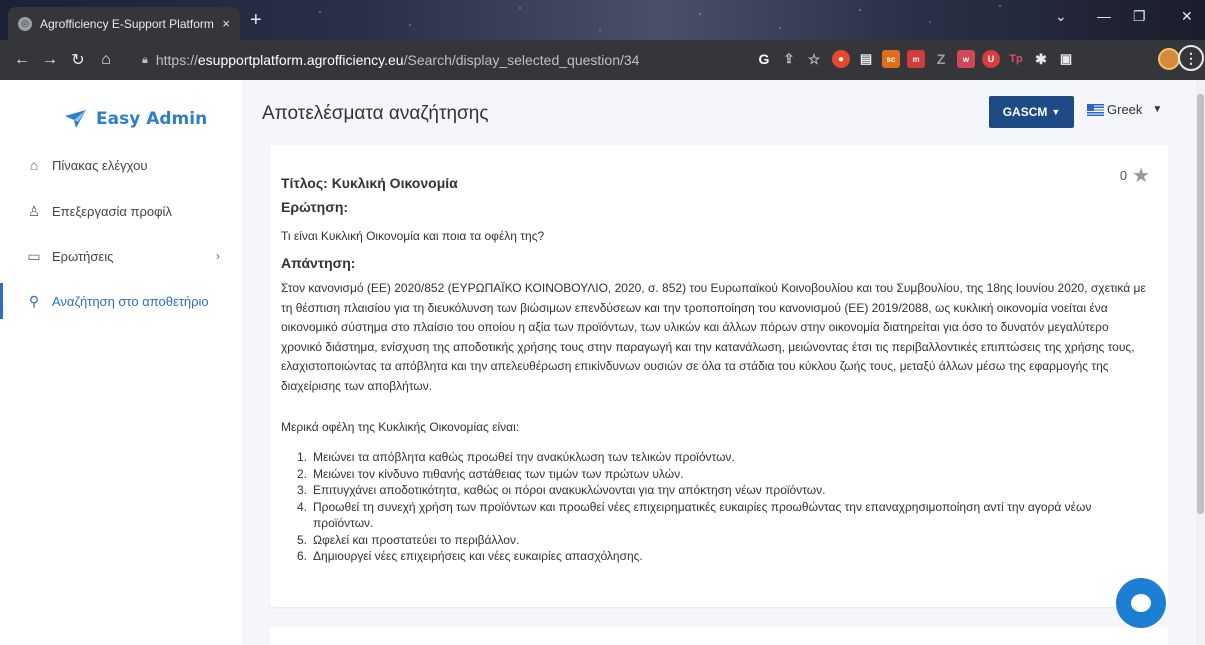  Describe the element at coordinates (34, 255) in the screenshot. I see `chat-icon: ▭` at that location.